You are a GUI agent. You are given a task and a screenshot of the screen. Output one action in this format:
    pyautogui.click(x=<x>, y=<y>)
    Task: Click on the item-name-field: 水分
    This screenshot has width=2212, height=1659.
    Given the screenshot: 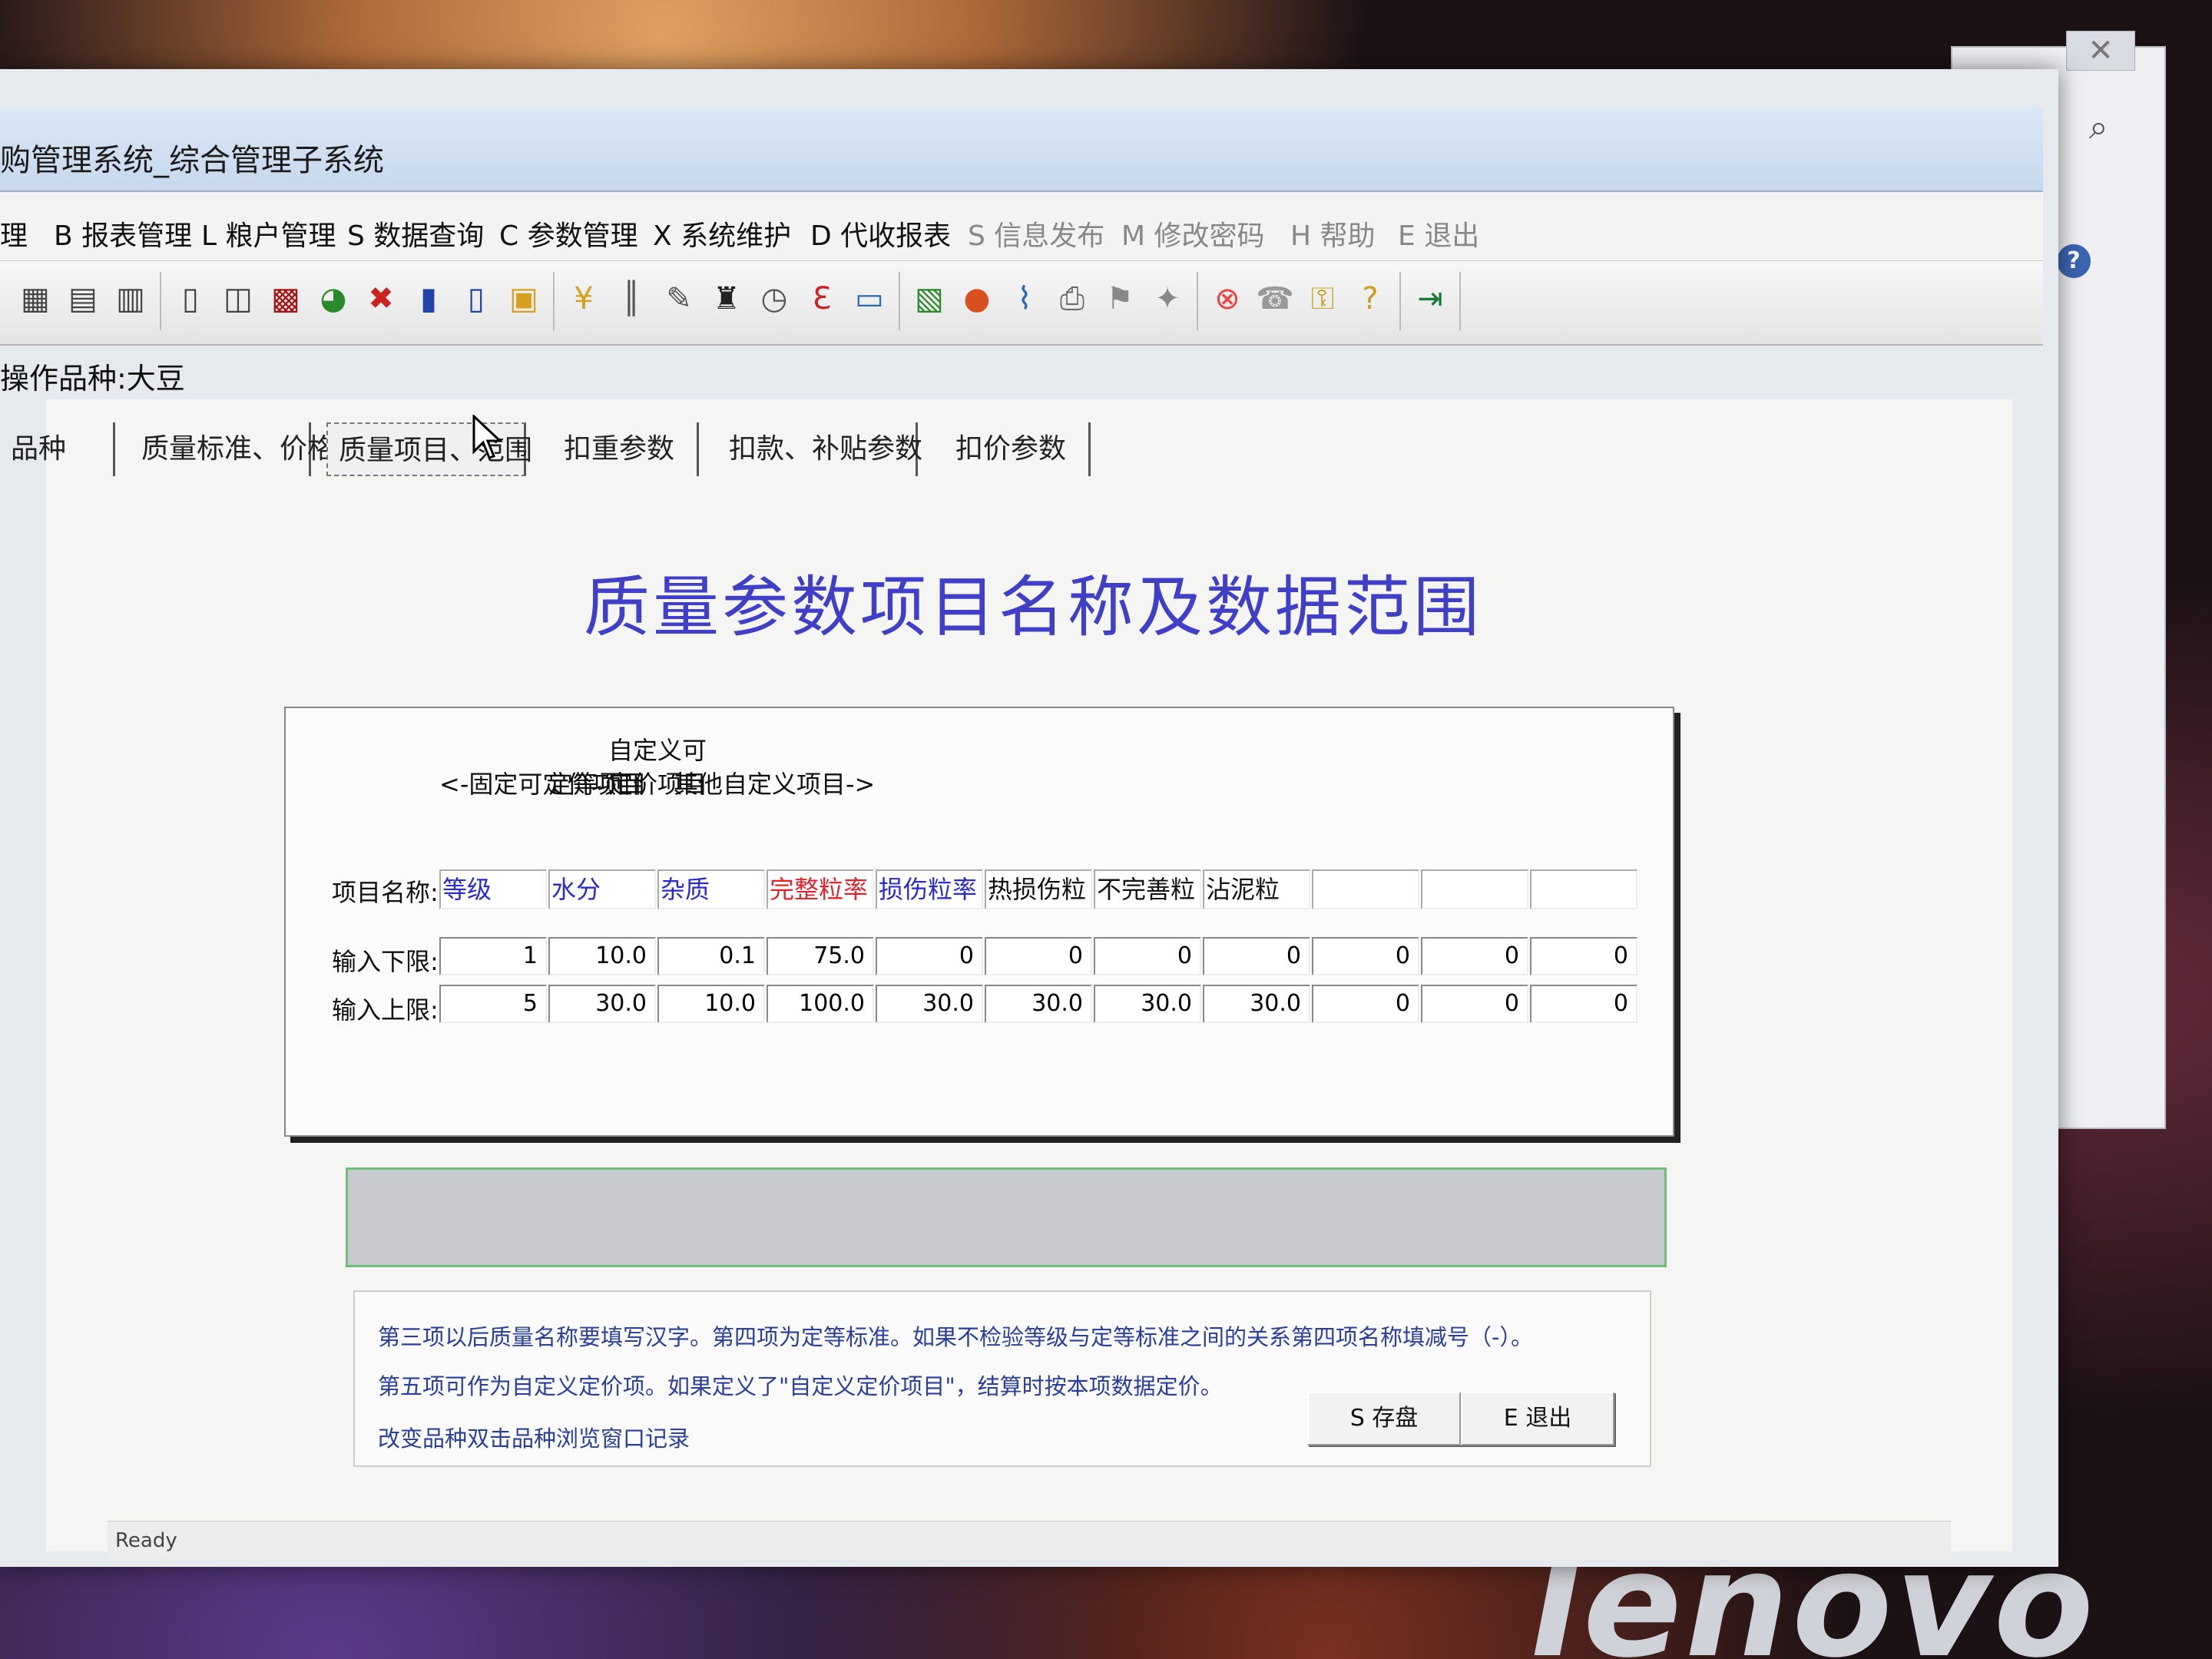 What is the action you would take?
    pyautogui.click(x=602, y=889)
    